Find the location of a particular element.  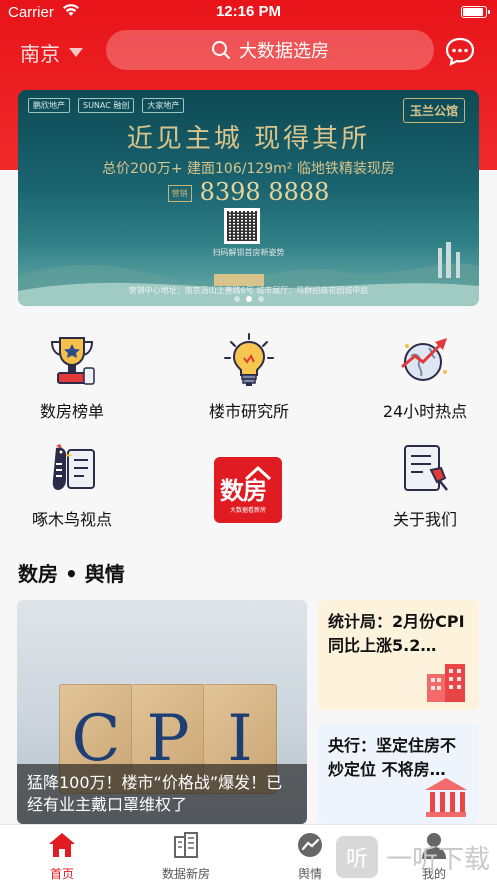

top-nav: 南京 大数据选房 is located at coordinates (248, 51).